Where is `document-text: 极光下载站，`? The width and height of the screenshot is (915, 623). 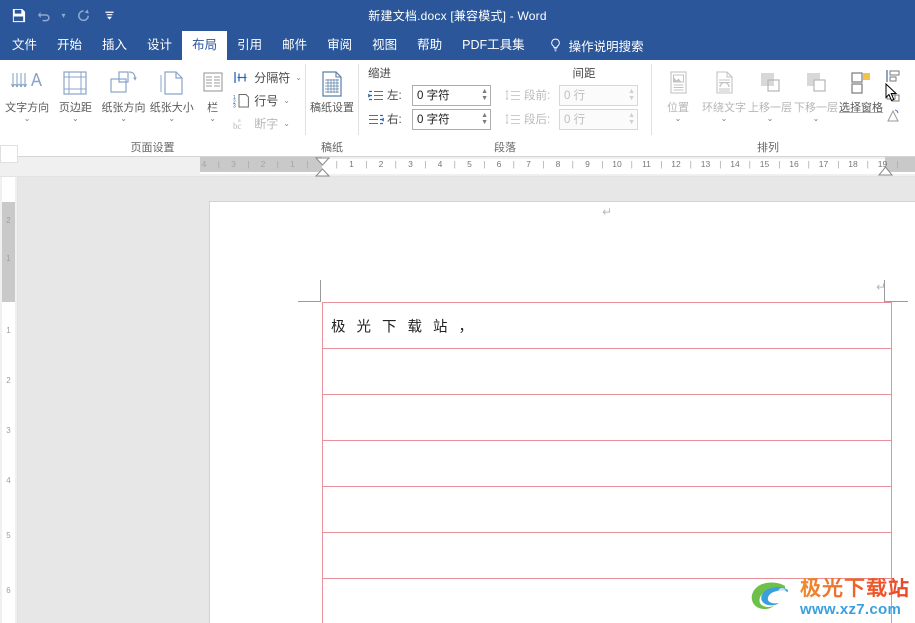 document-text: 极光下载站， is located at coordinates (407, 327).